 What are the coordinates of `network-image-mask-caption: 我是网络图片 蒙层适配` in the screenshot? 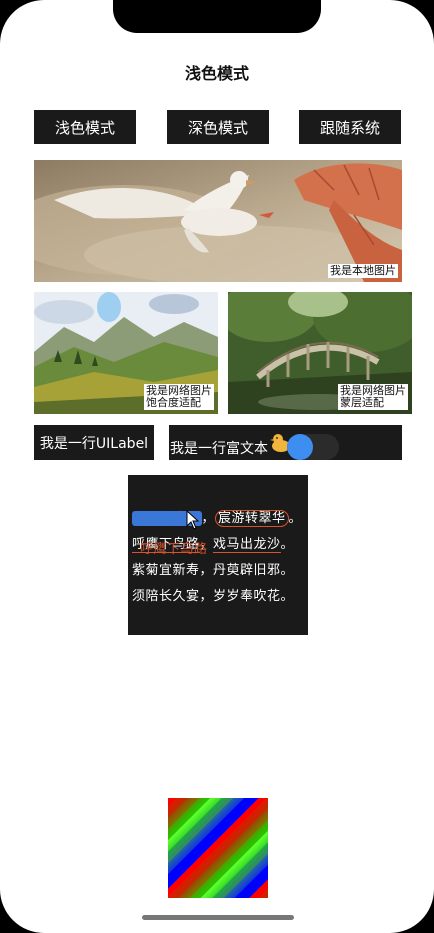 It's located at (373, 397).